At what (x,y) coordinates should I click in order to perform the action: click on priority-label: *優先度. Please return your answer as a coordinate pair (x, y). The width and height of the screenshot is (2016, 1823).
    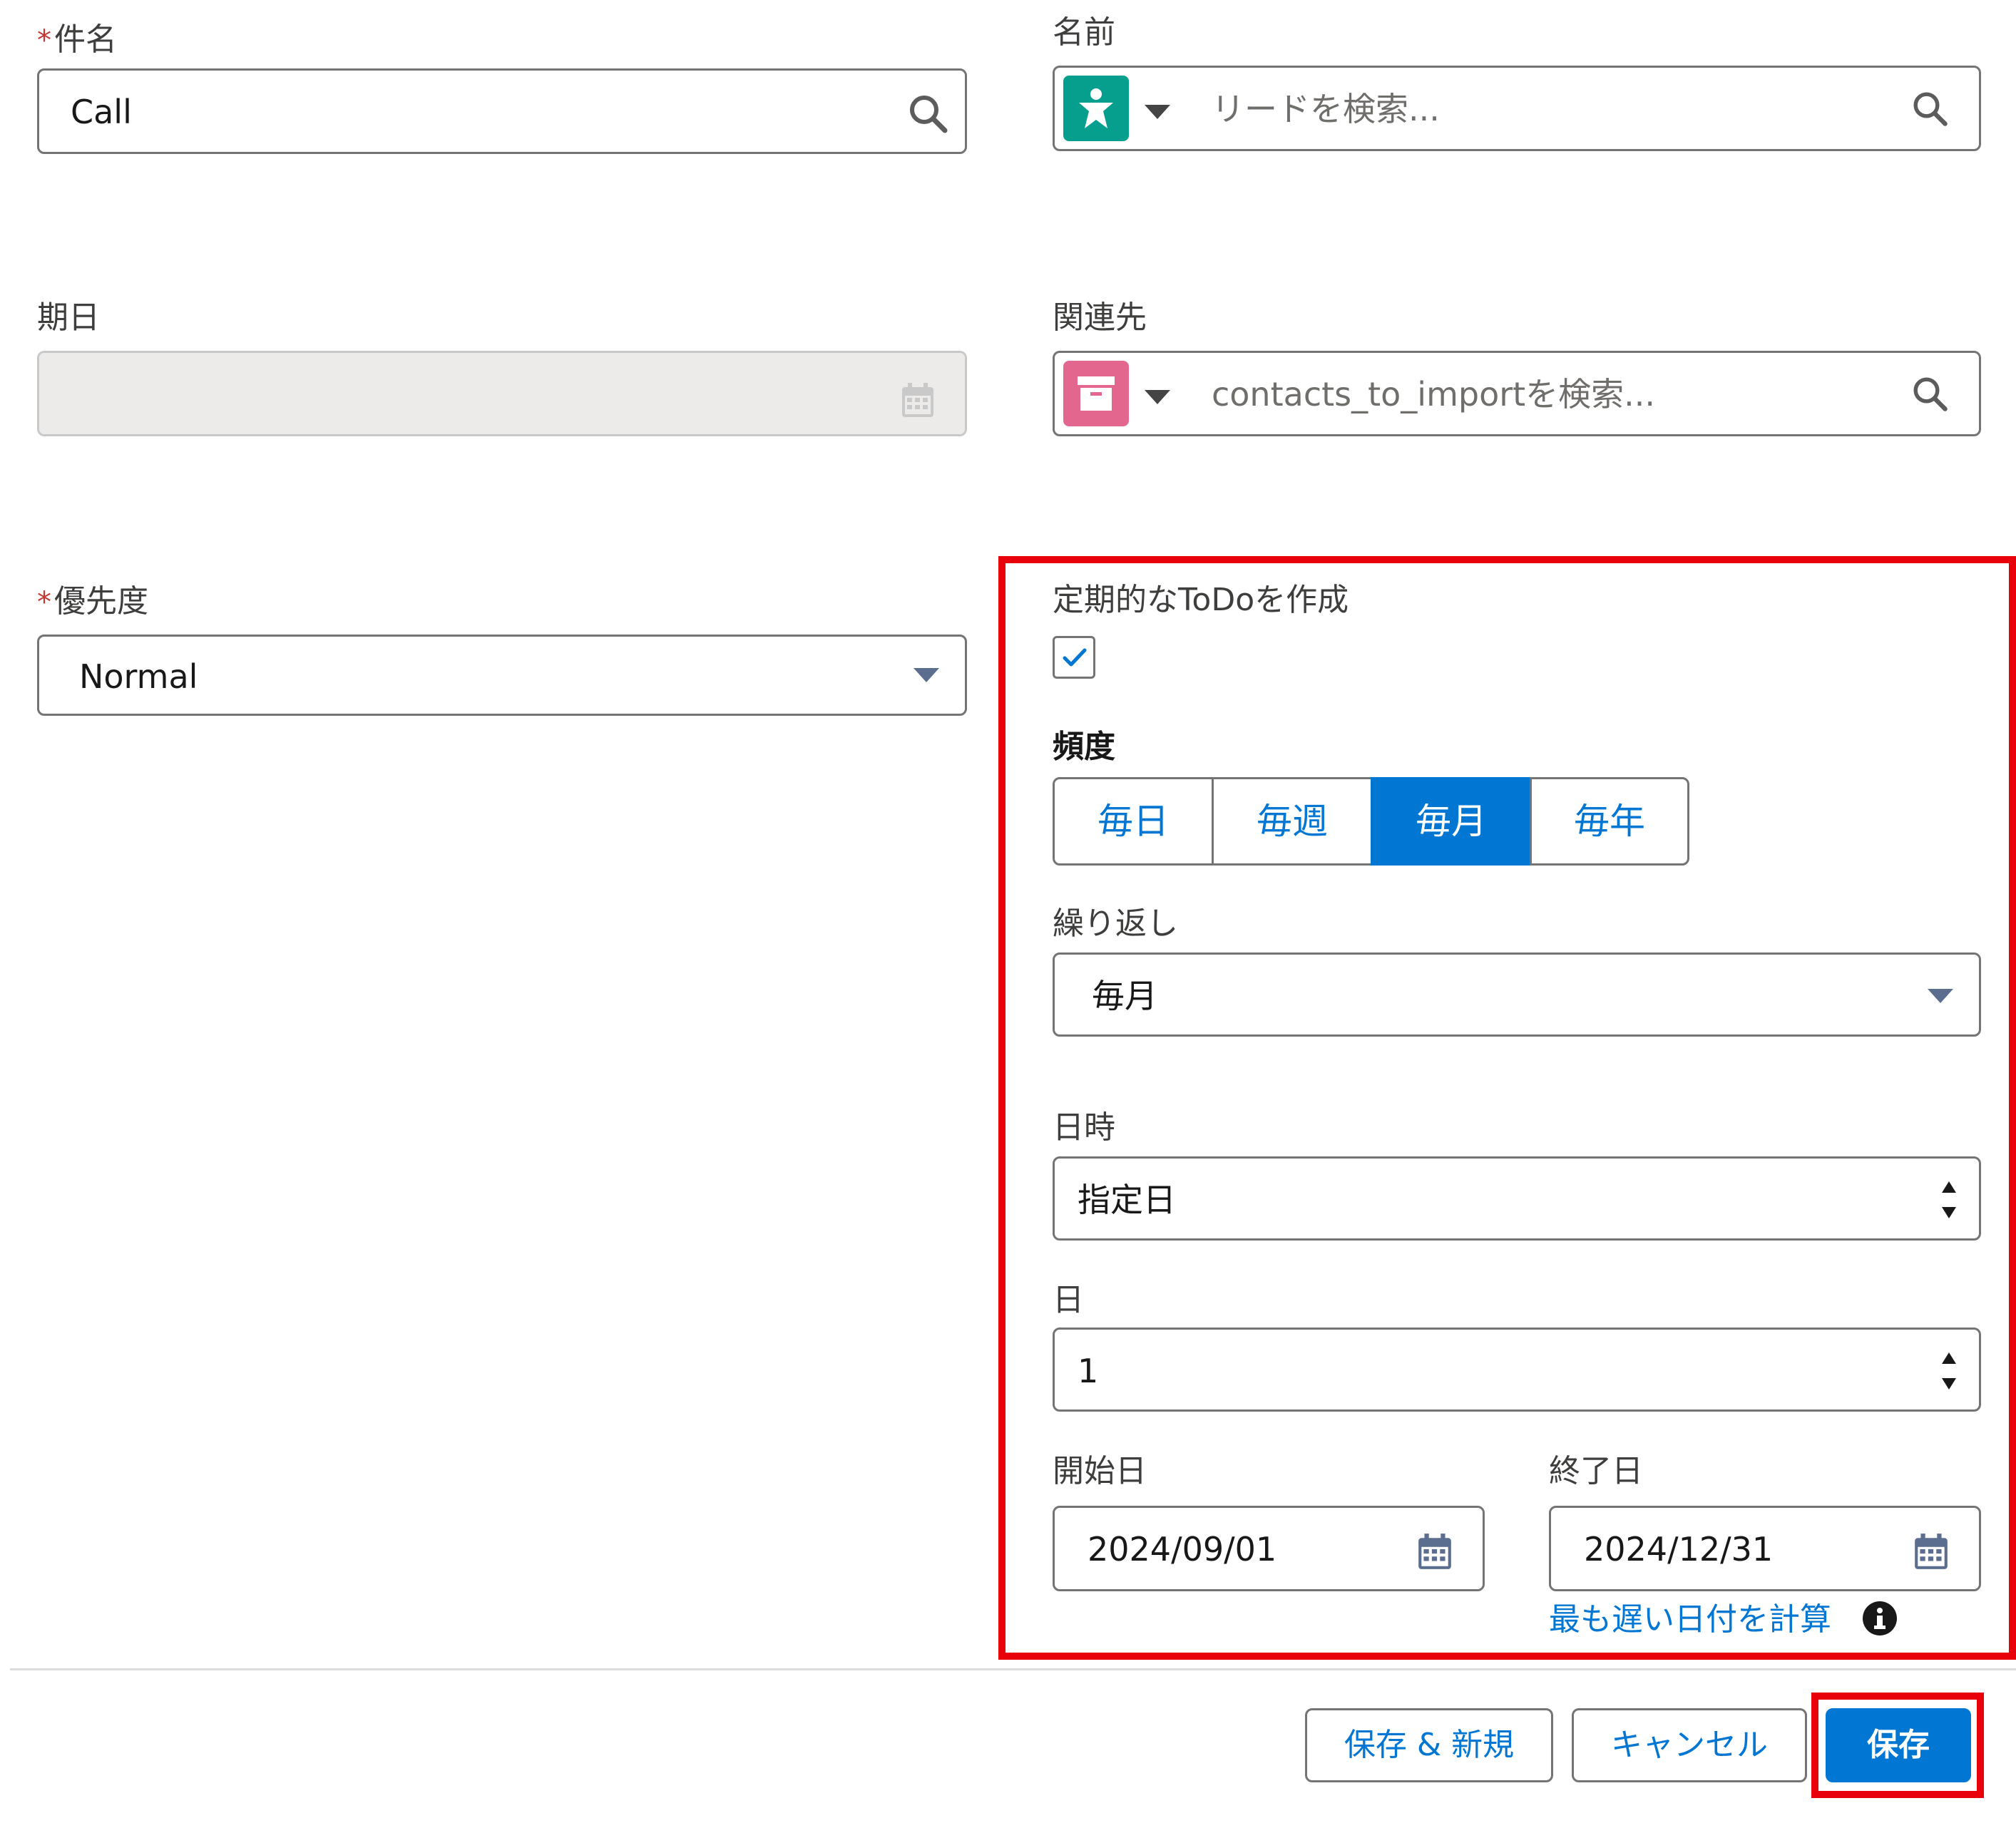
    Looking at the image, I should click on (92, 601).